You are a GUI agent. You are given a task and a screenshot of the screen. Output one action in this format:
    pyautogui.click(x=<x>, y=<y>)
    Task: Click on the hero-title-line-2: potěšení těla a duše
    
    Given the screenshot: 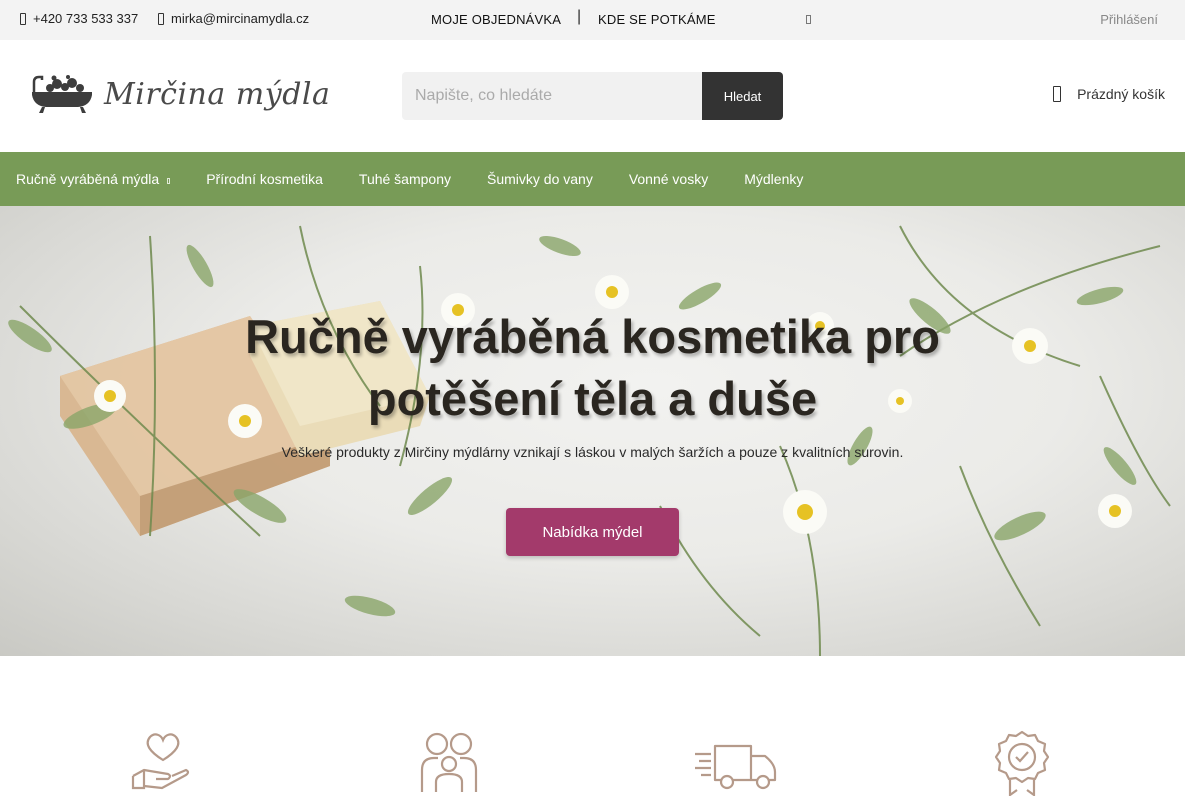 What is the action you would take?
    pyautogui.click(x=592, y=398)
    